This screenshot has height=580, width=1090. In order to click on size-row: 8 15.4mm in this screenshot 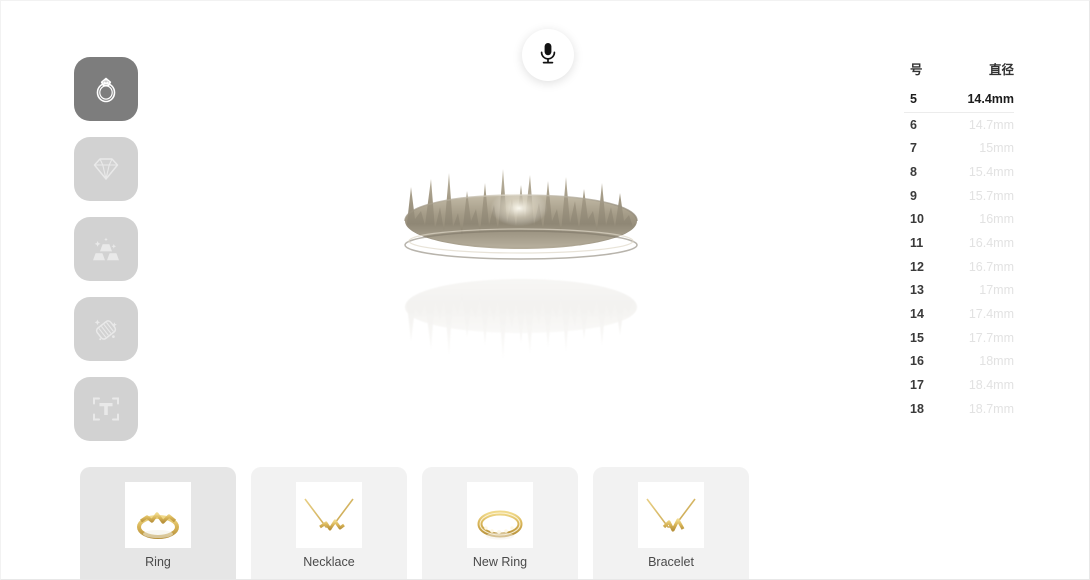, I will do `click(959, 172)`.